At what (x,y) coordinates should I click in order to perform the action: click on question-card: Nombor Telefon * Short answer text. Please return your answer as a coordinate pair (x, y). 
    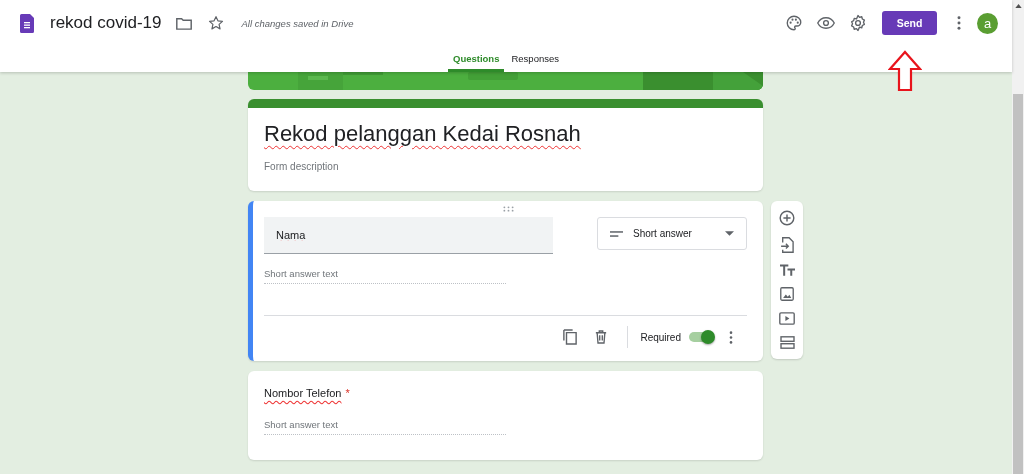
    Looking at the image, I should click on (505, 415).